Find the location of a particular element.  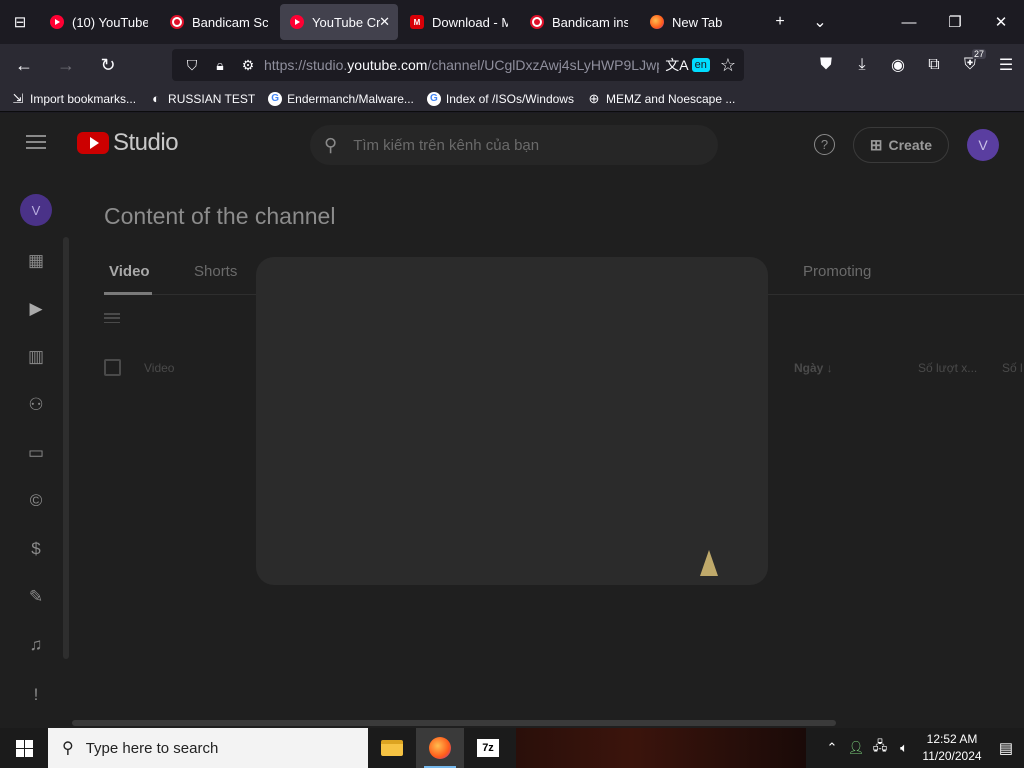

youtube-icon is located at coordinates (297, 22).